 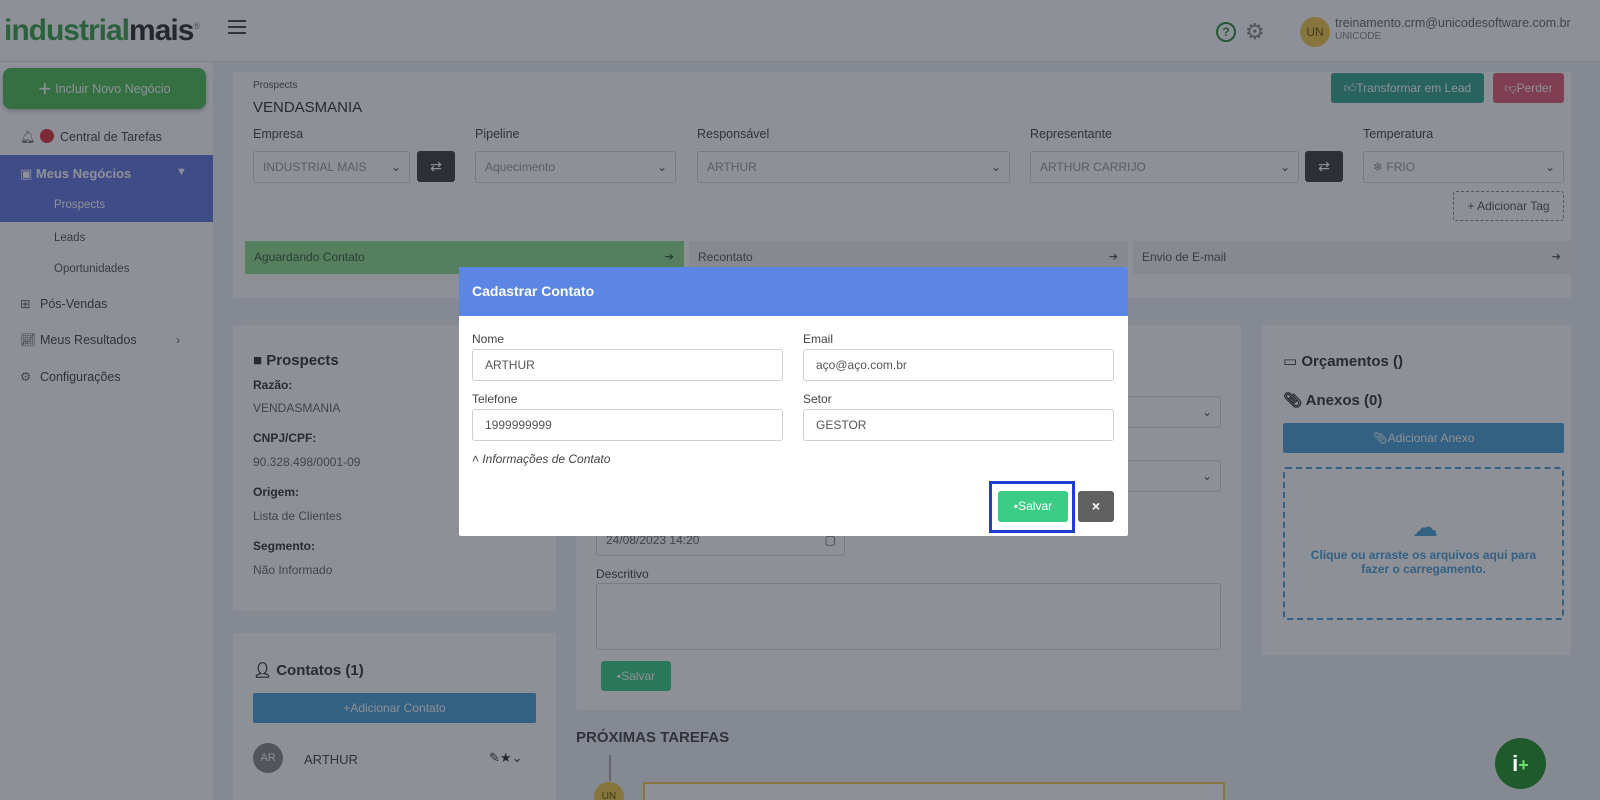 I want to click on contact-info-toggle: ˄ Informações de Contato, so click(x=541, y=459).